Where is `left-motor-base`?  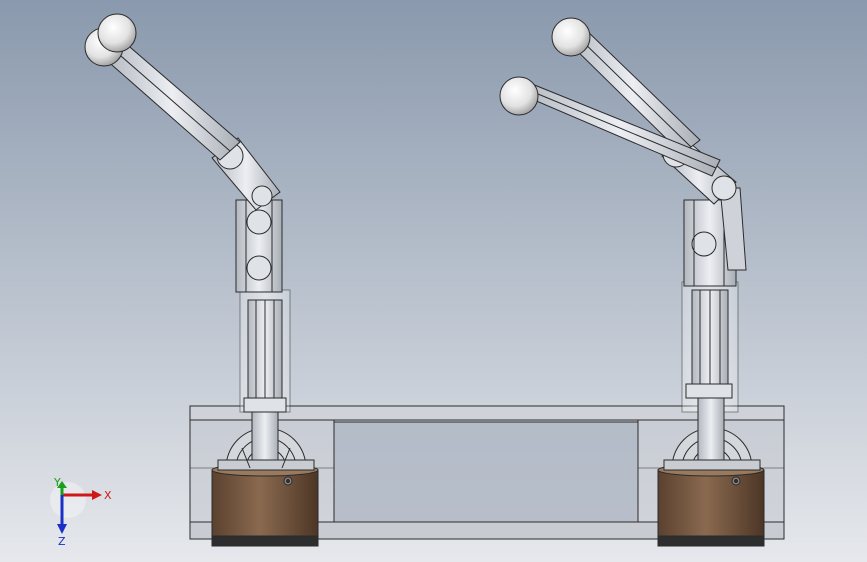
left-motor-base is located at coordinates (265, 505).